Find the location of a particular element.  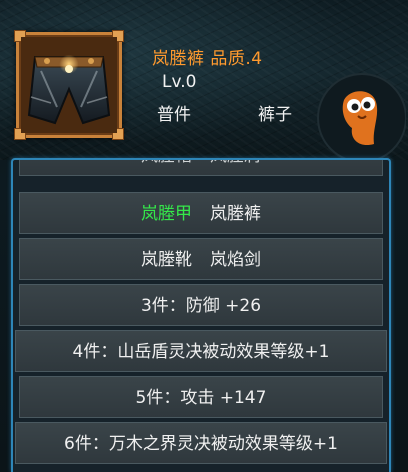

item-type: 普件 is located at coordinates (174, 115).